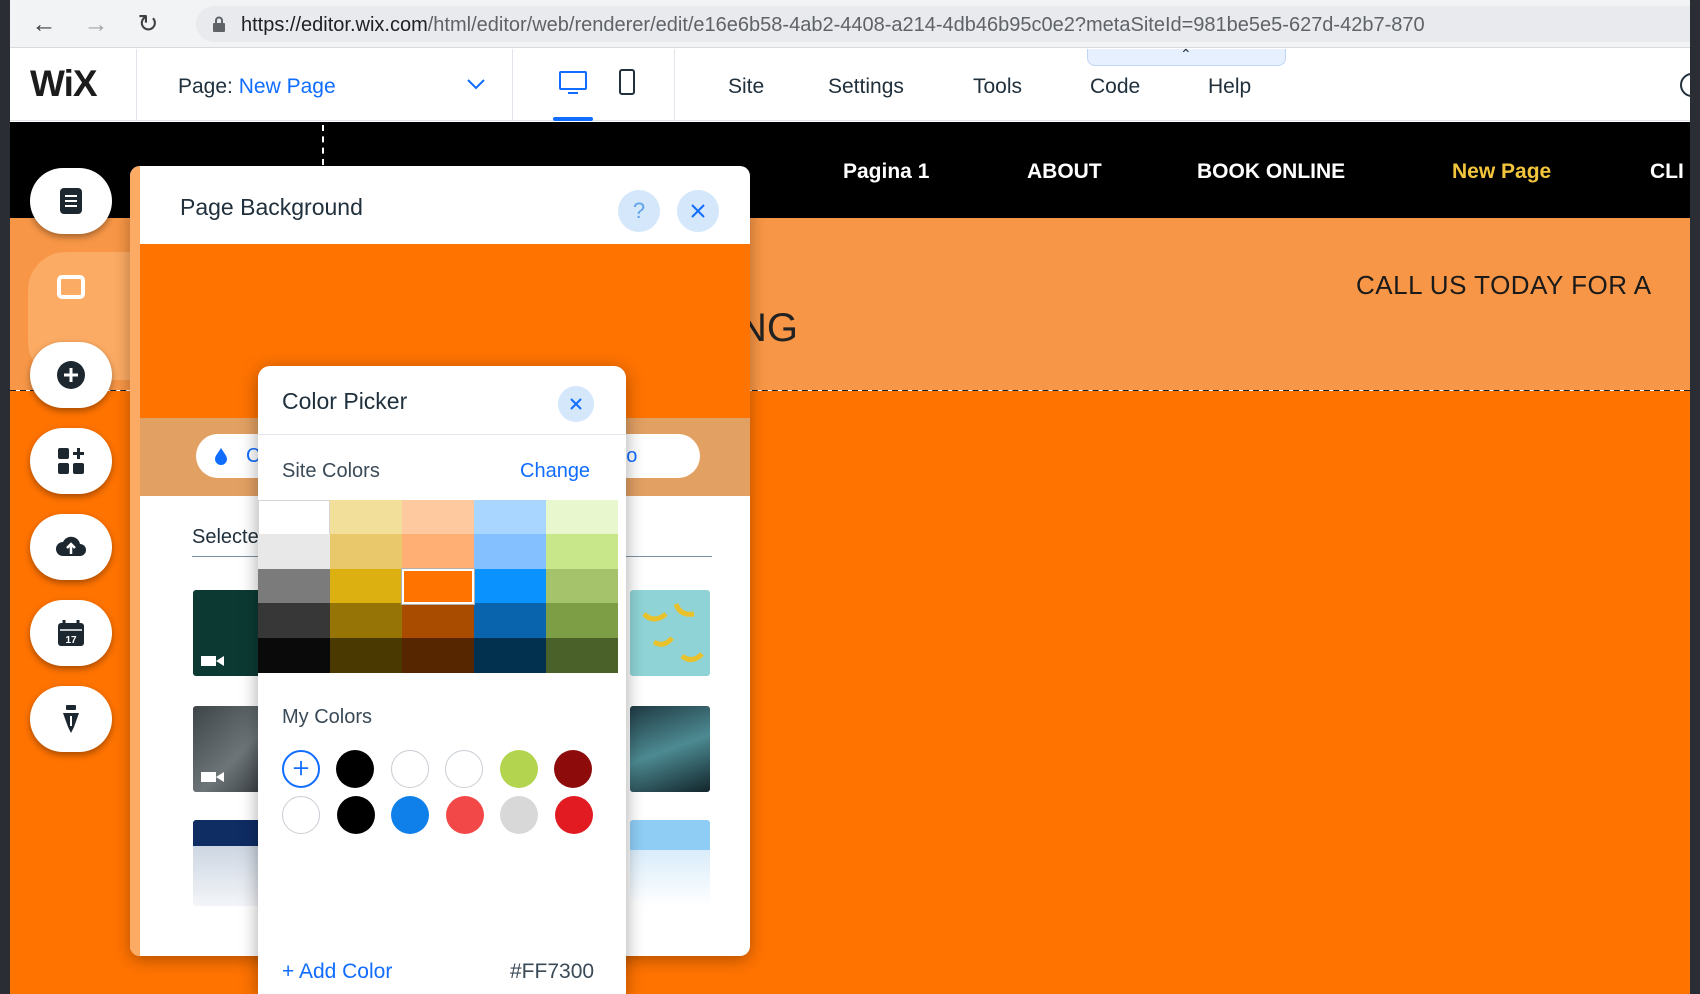  I want to click on call-us-text: CALL US TODAY FOR A, so click(1504, 285).